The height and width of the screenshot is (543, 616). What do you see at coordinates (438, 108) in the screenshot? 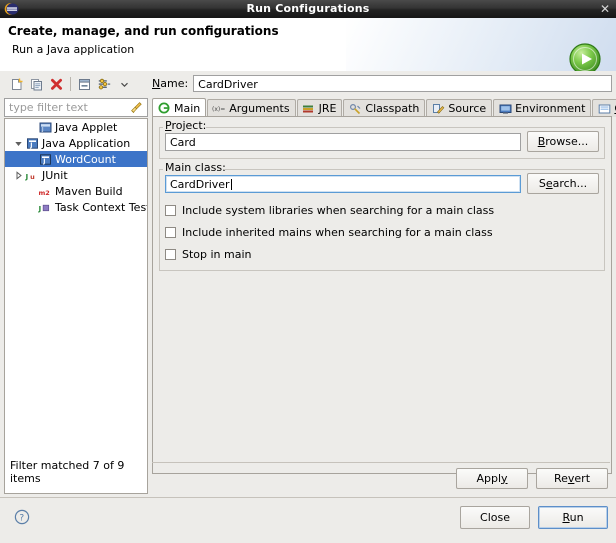
I see `source-tab-icon` at bounding box center [438, 108].